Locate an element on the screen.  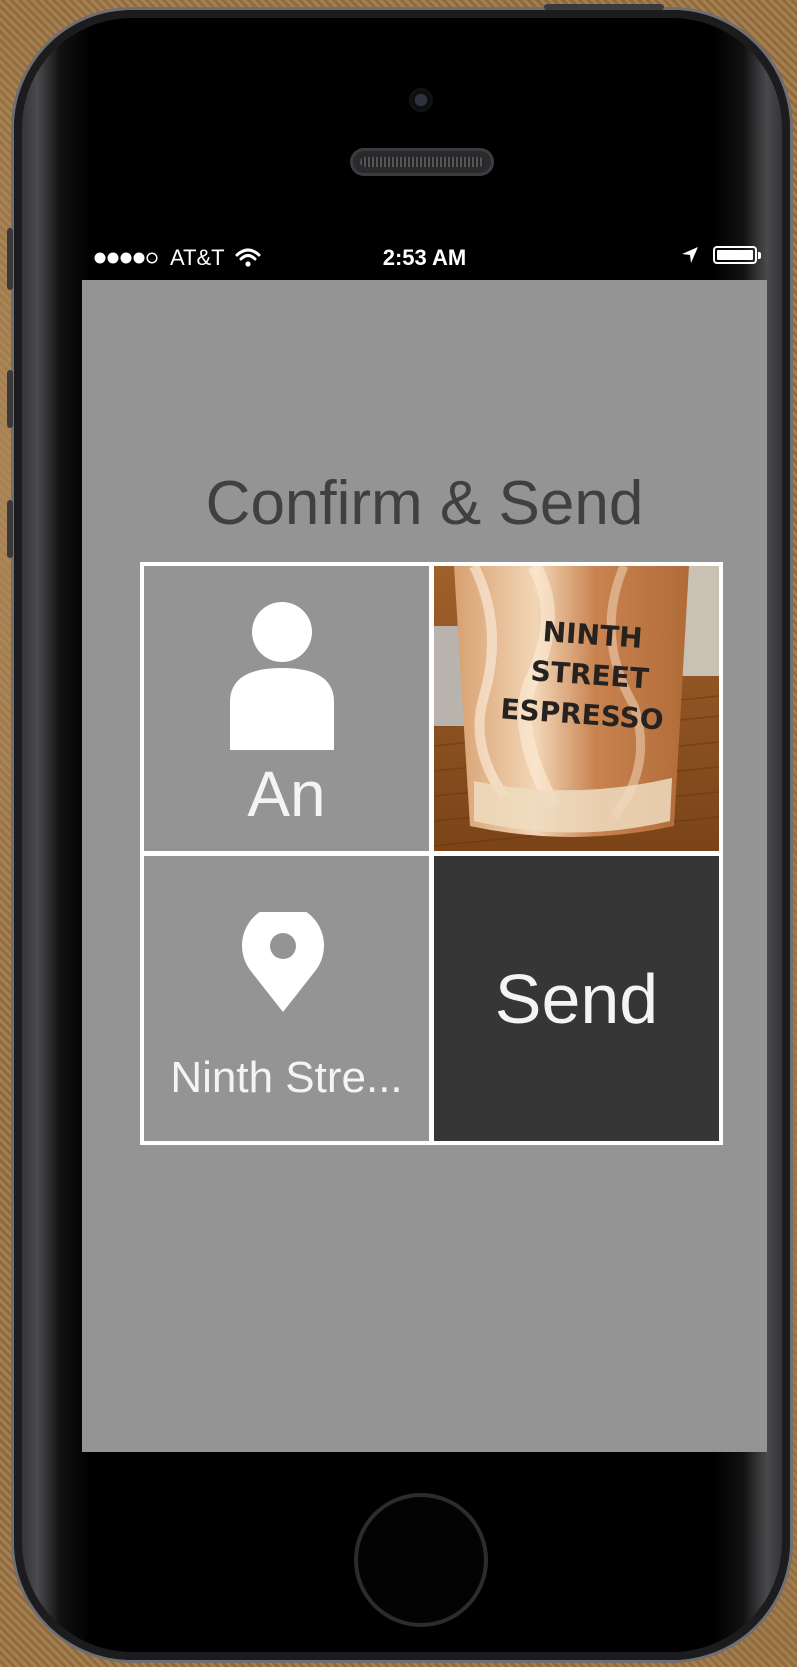
status-right is located at coordinates (721, 255).